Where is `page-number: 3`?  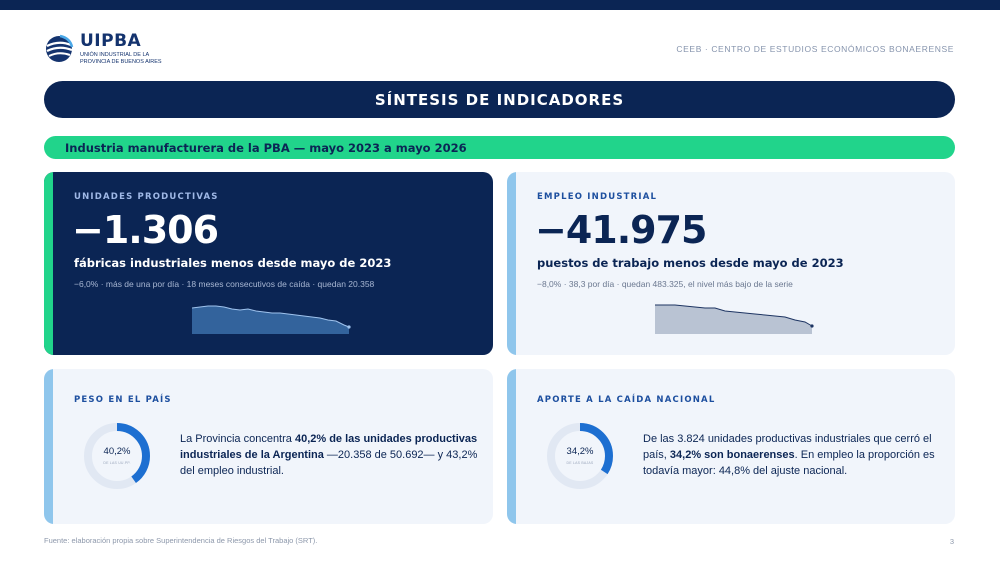 page-number: 3 is located at coordinates (951, 541).